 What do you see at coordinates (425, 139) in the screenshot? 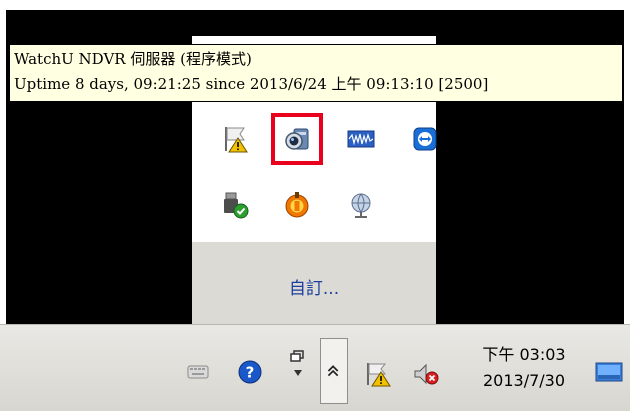
I see `teamviewer-icon` at bounding box center [425, 139].